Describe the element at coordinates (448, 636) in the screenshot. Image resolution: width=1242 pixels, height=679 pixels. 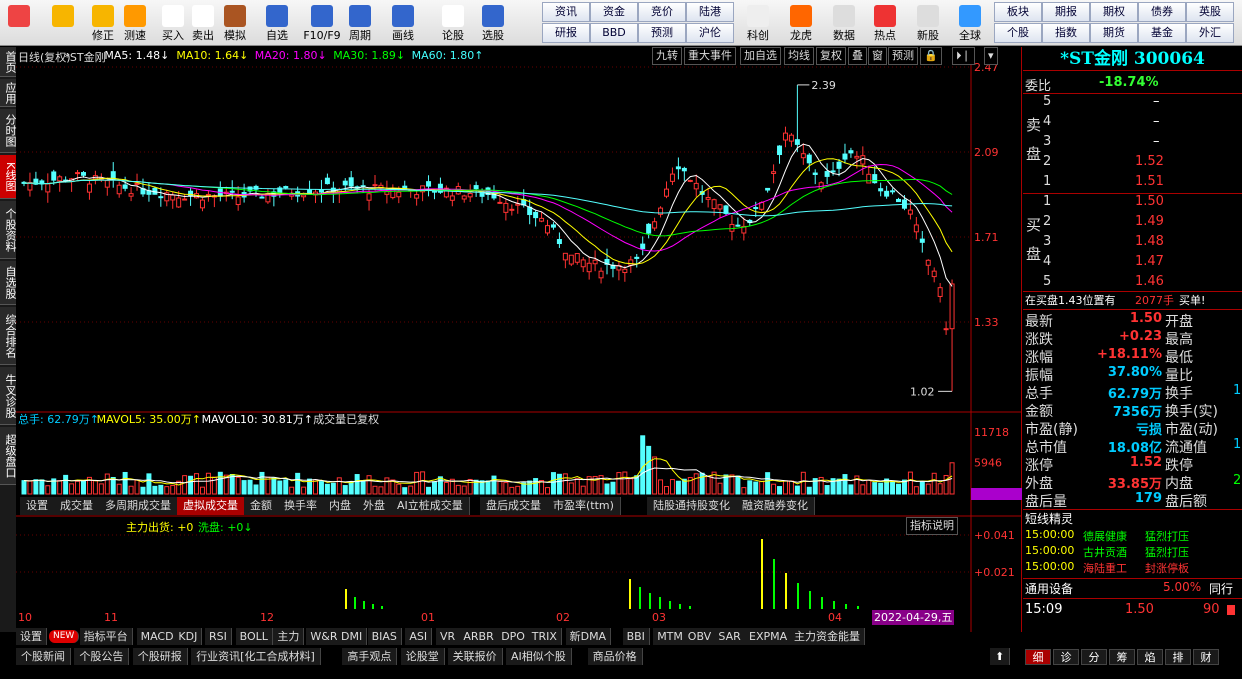
I see `indicator-tab: VR` at that location.